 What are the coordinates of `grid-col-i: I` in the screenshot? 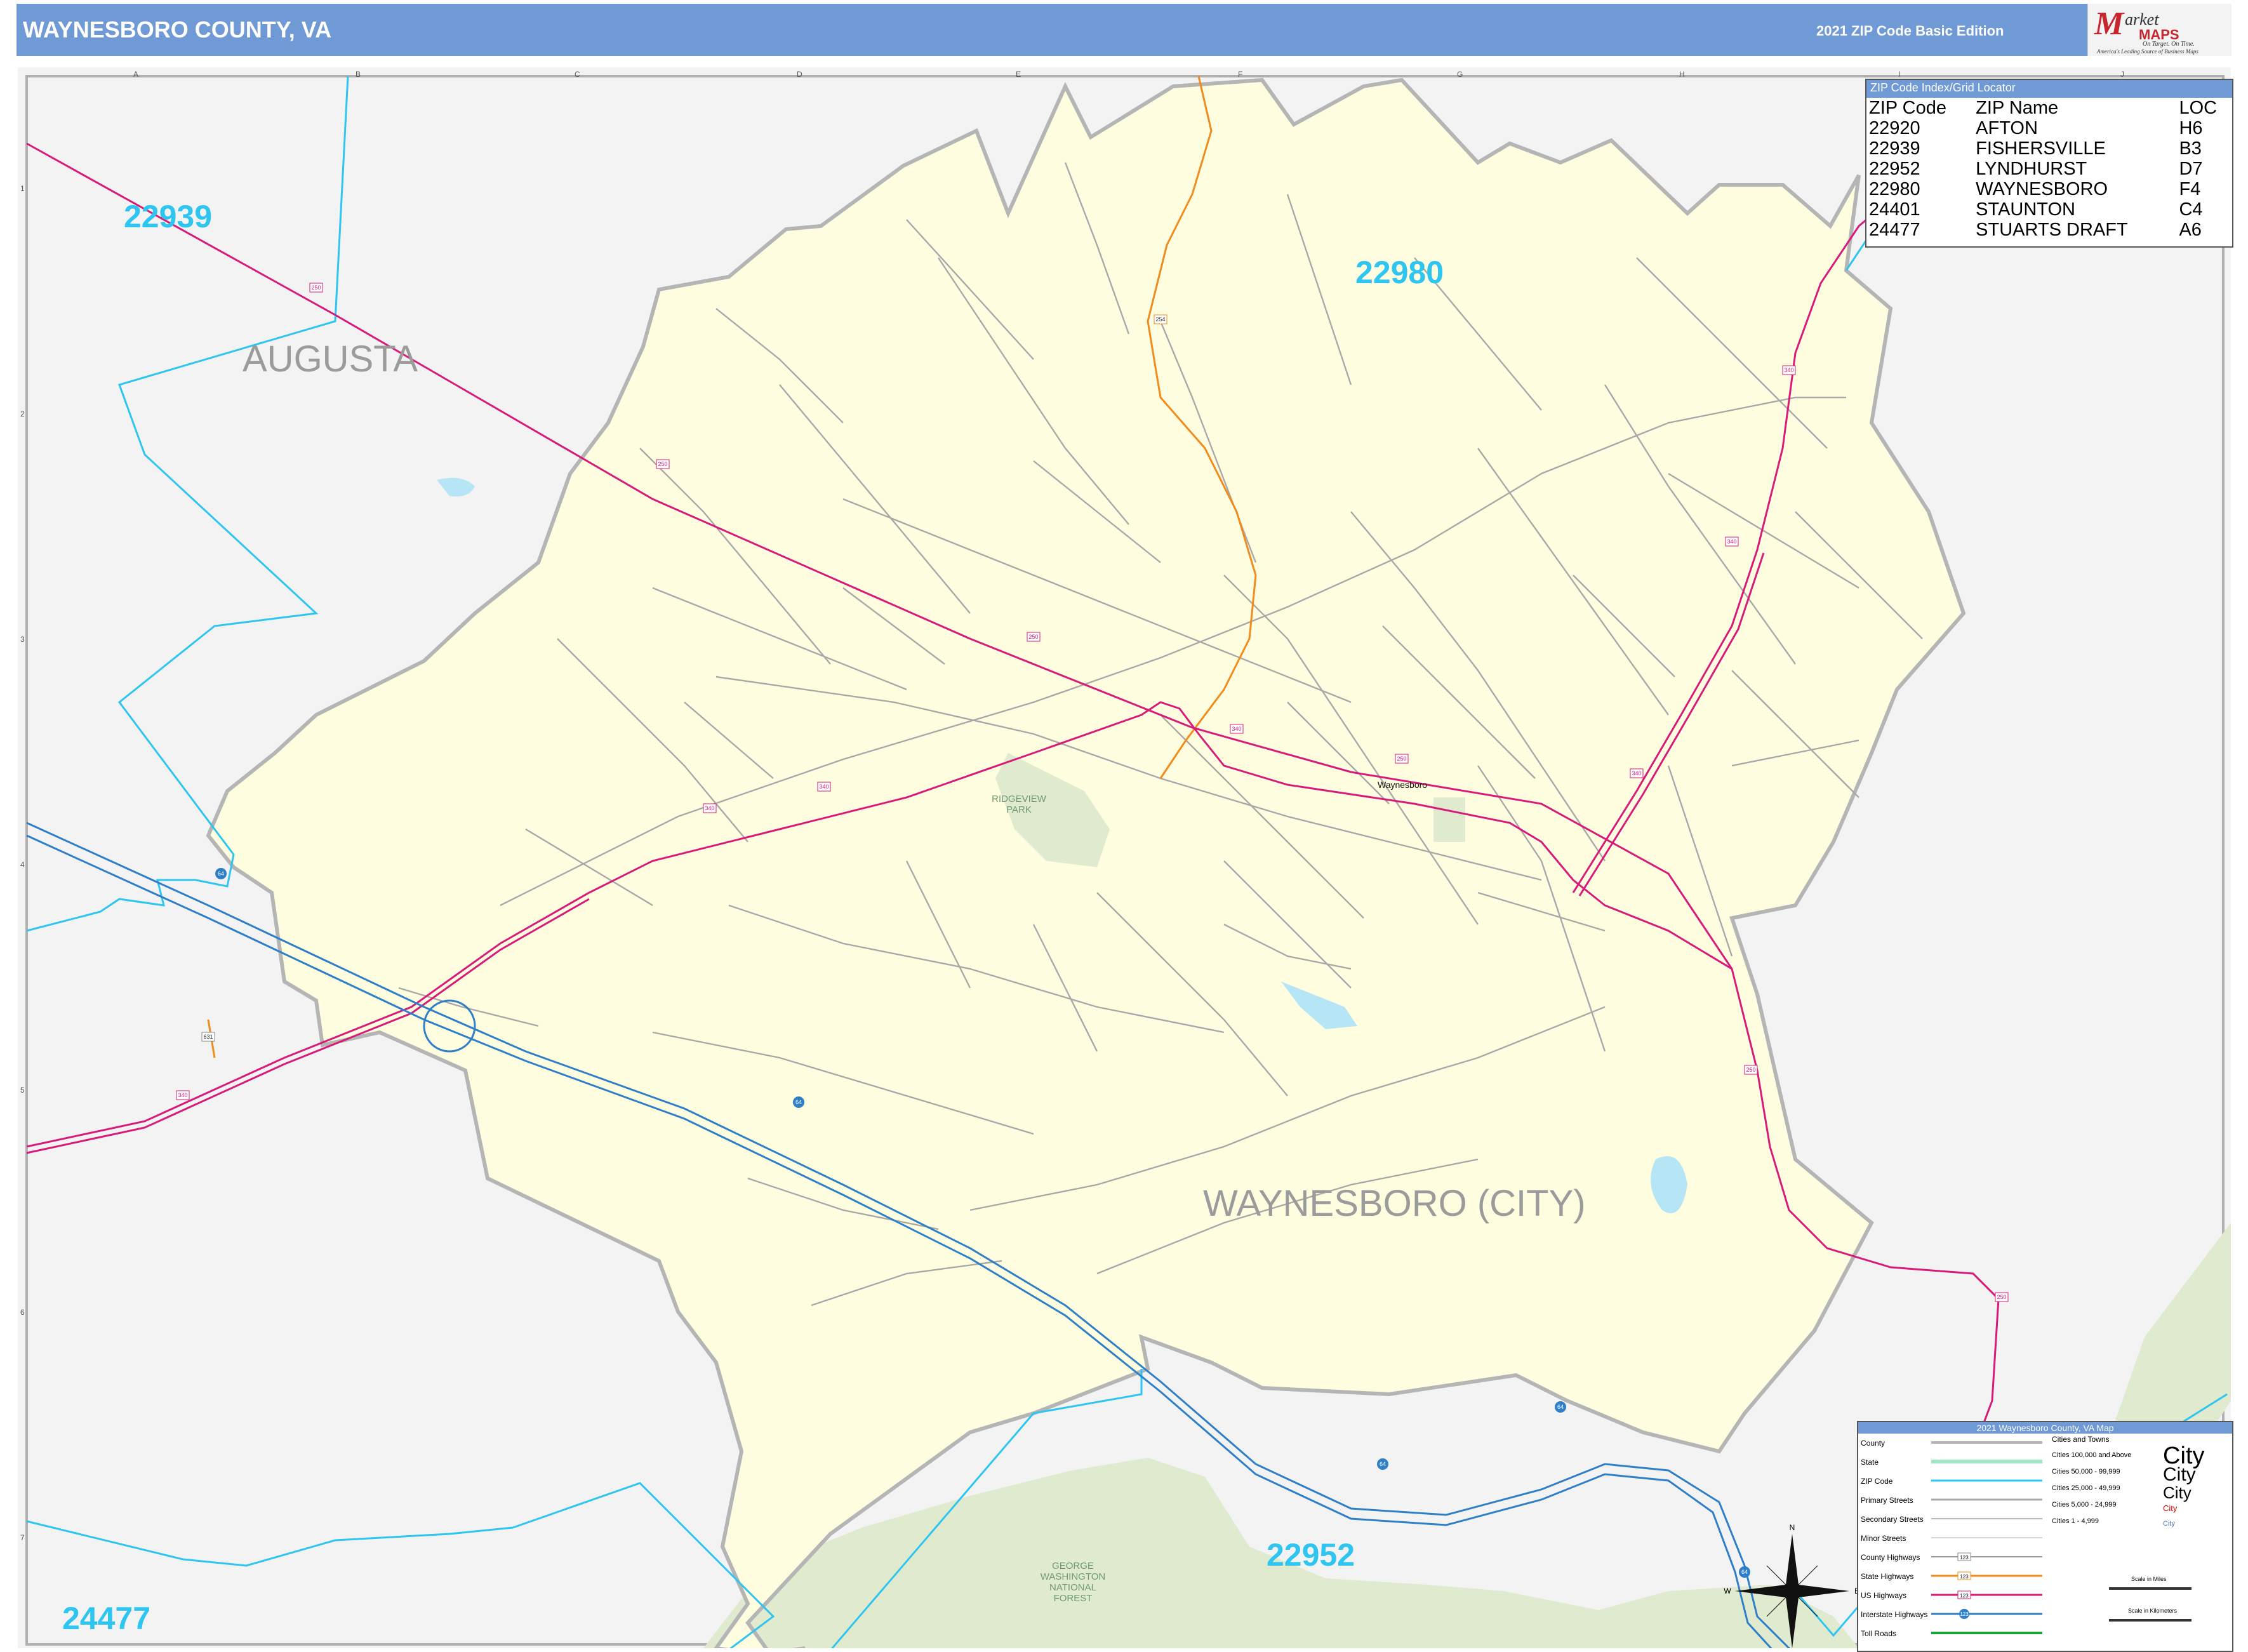 It's located at (1899, 74).